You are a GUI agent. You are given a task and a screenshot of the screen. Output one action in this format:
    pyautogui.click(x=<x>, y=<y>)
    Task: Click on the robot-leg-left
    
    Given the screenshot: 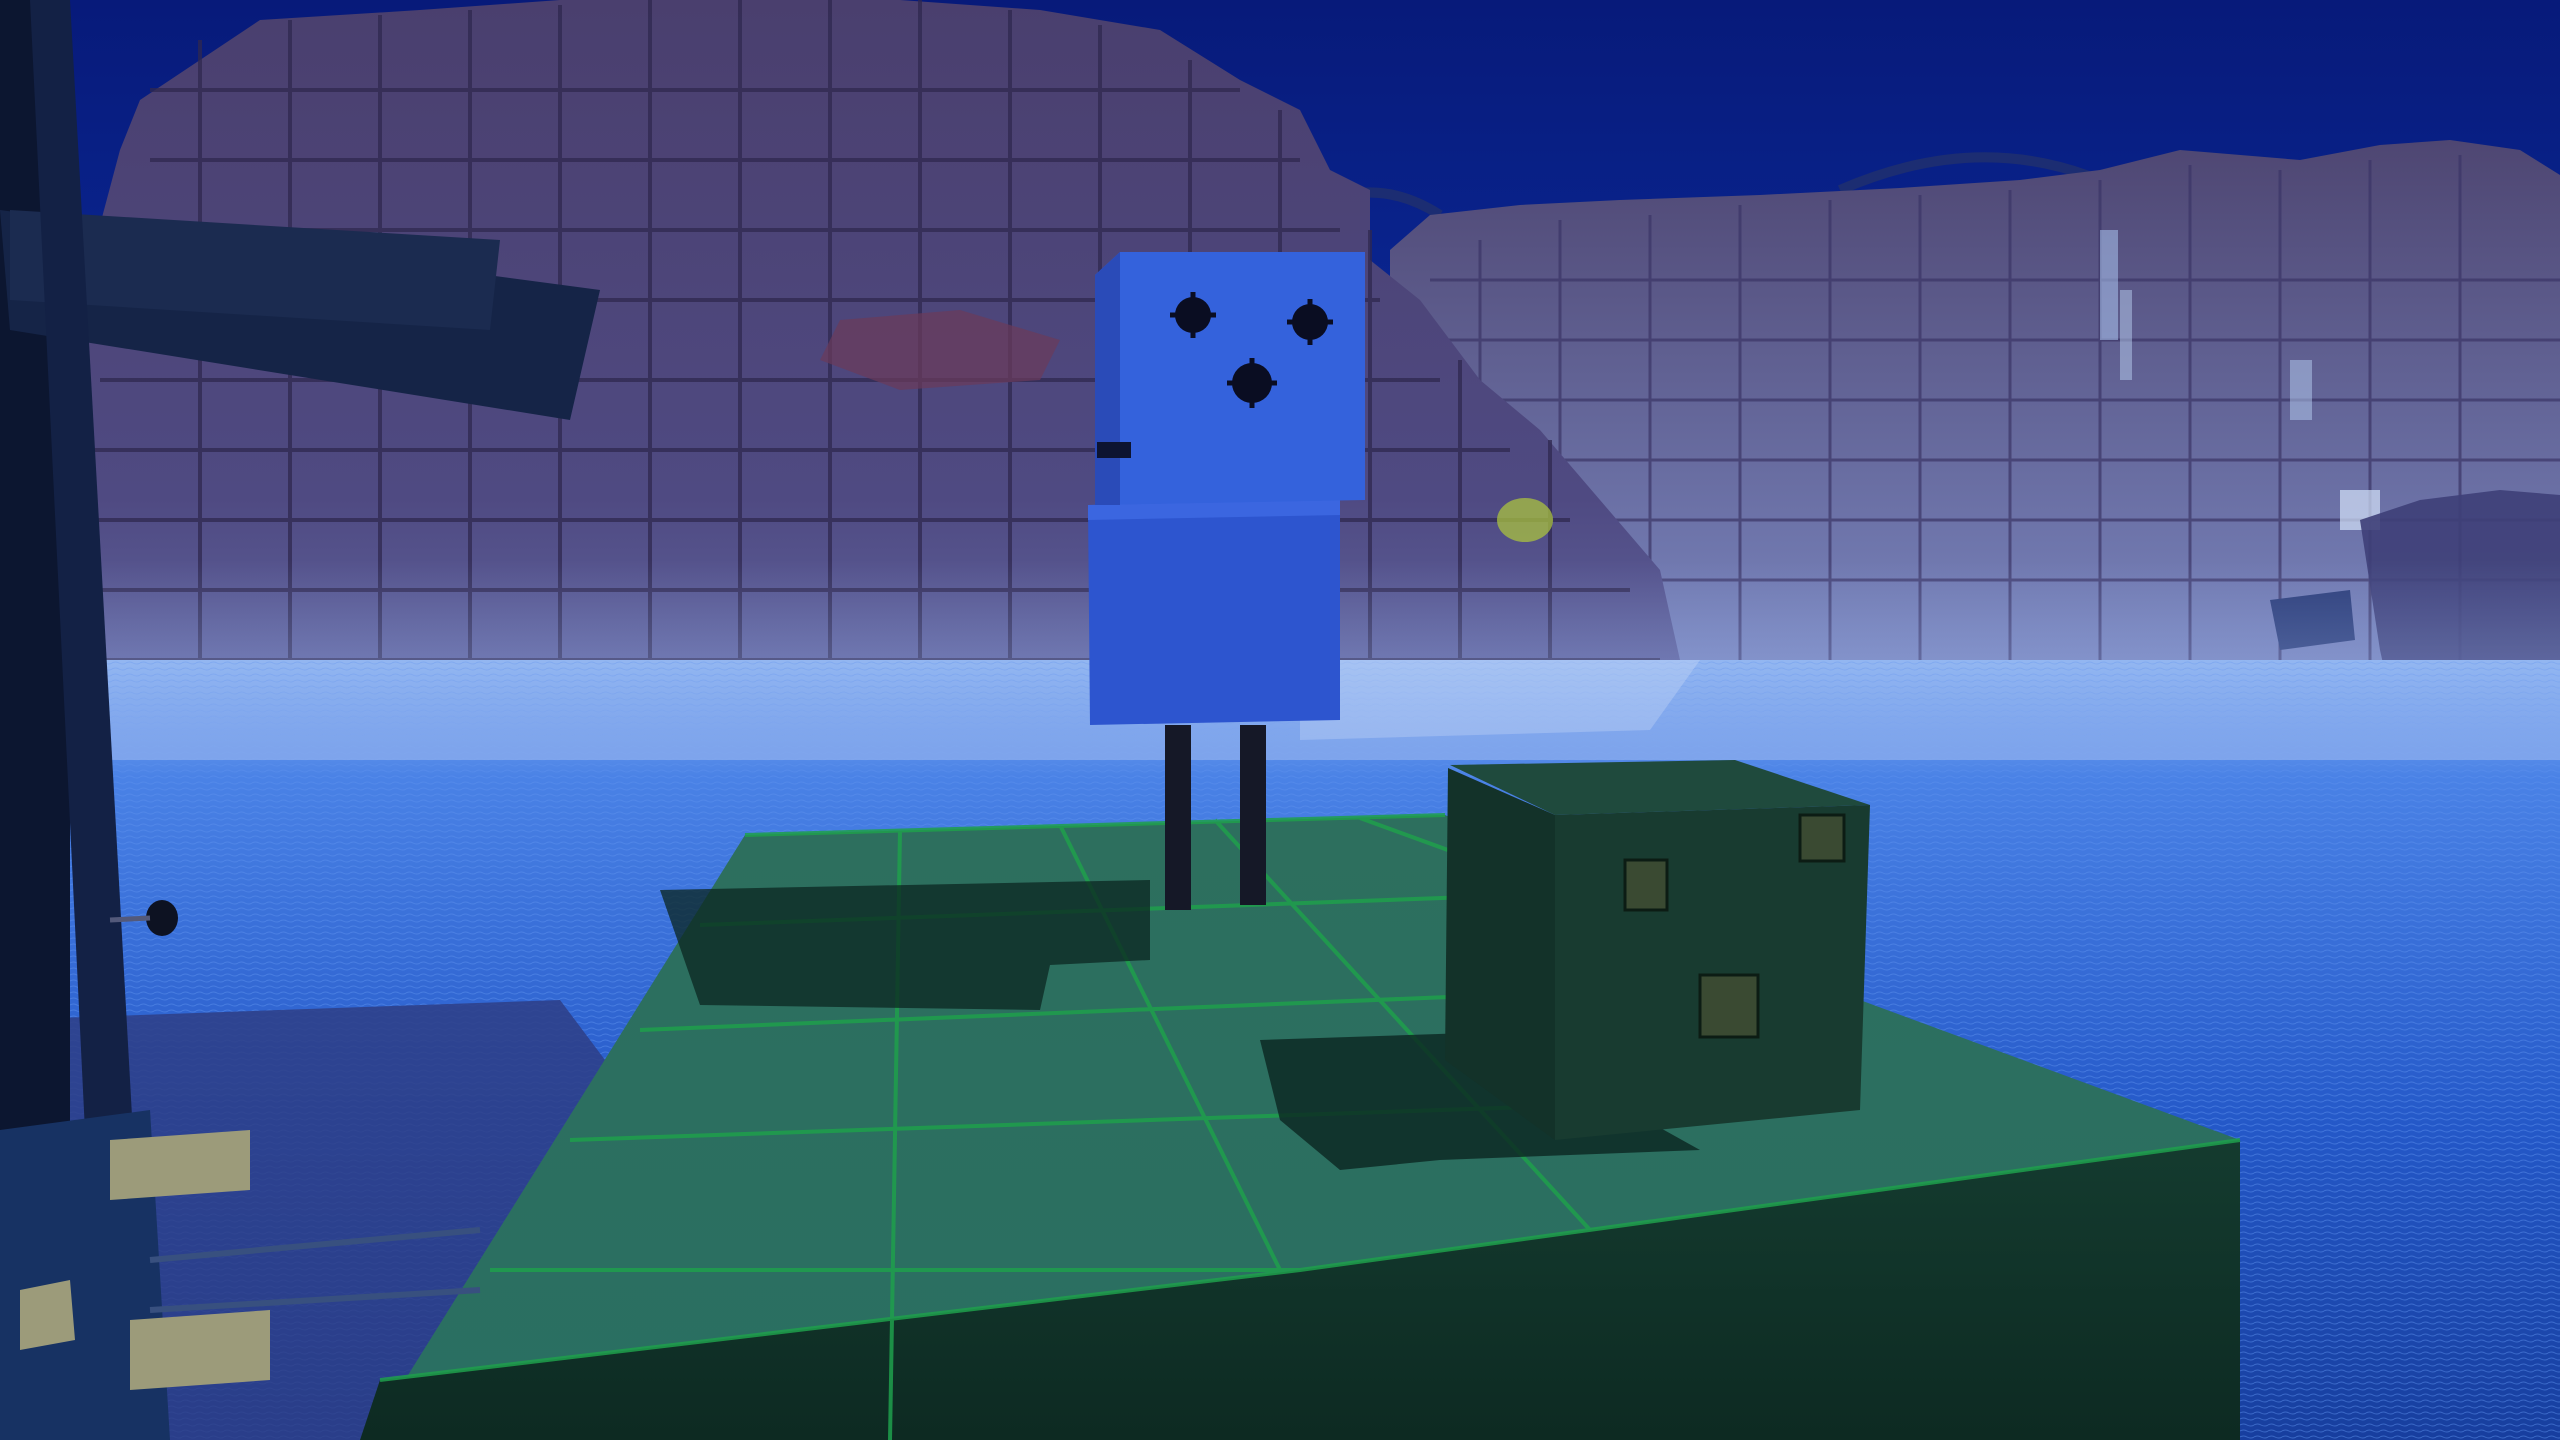 What is the action you would take?
    pyautogui.click(x=1178, y=817)
    